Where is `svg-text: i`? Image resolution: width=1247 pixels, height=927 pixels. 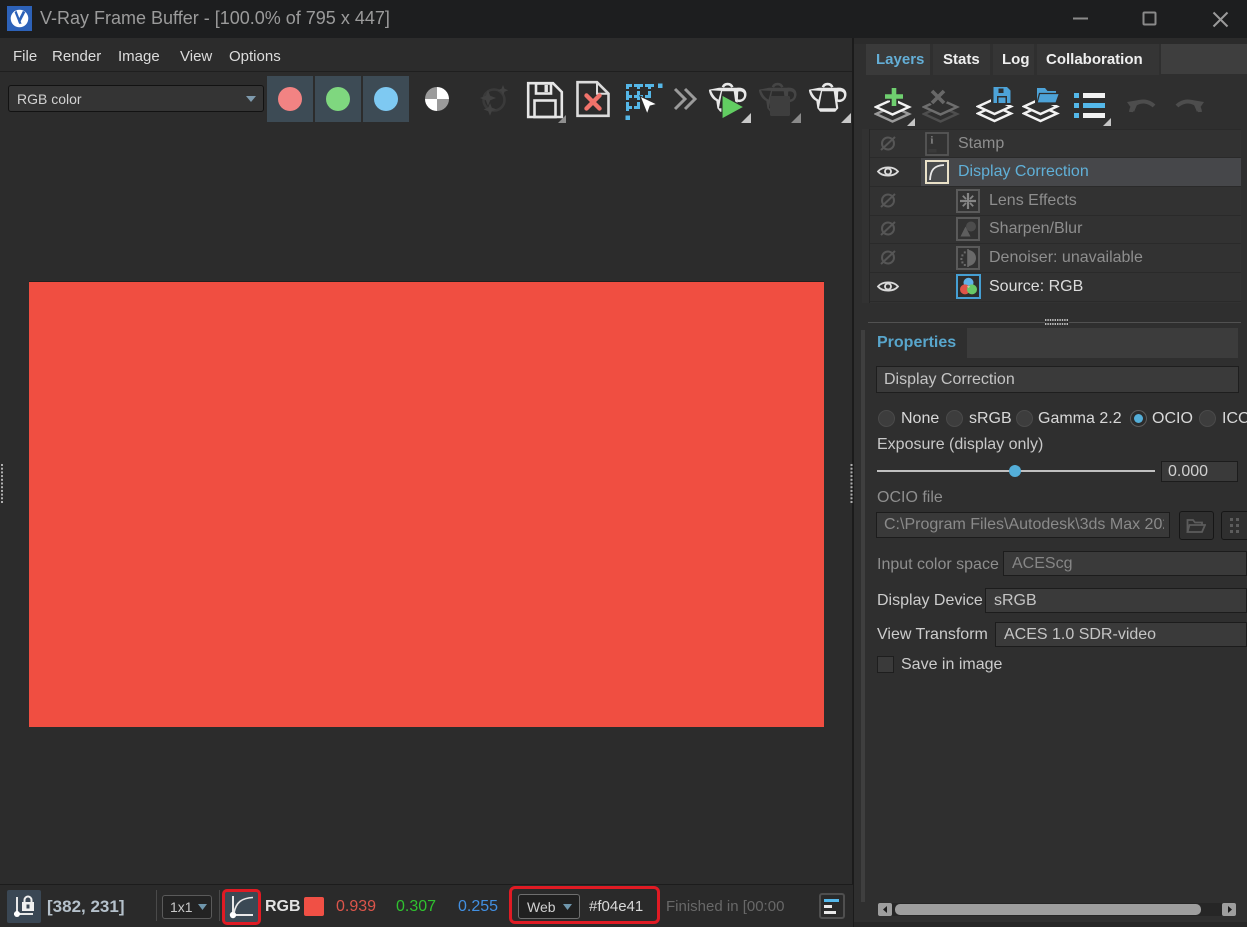
svg-text: i is located at coordinates (932, 141).